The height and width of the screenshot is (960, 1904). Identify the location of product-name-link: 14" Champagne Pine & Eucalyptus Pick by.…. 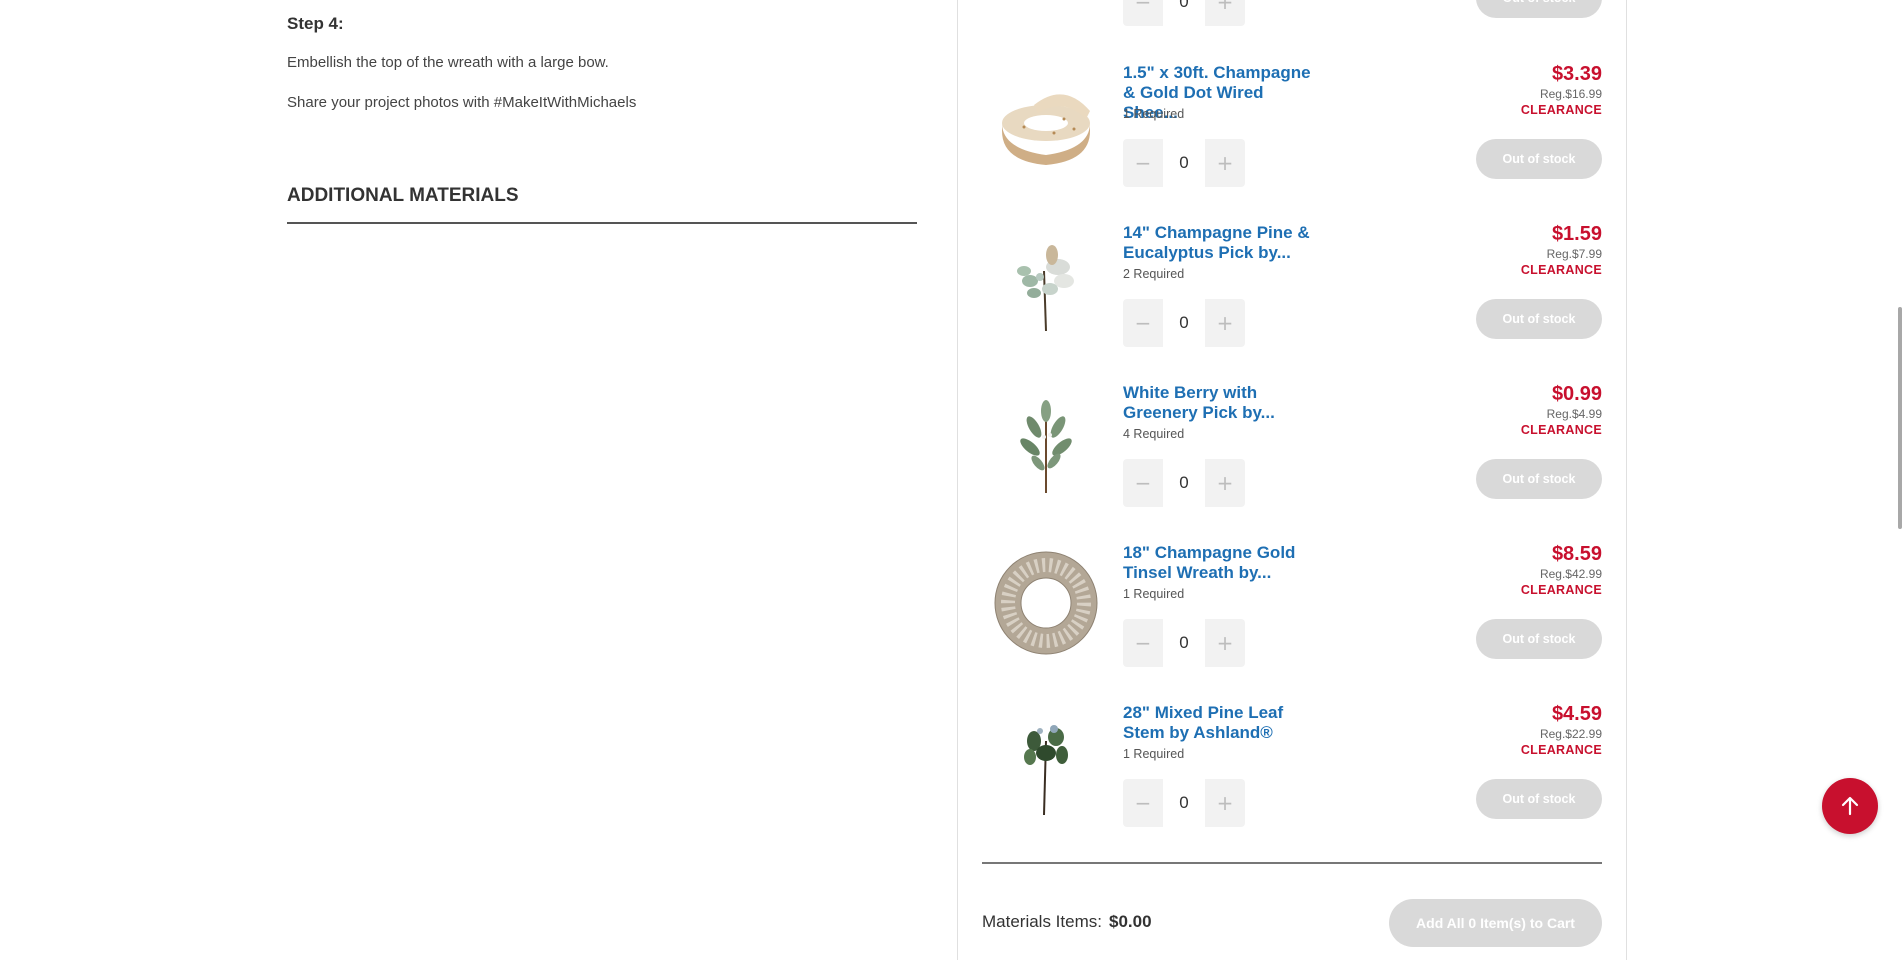
(1223, 243).